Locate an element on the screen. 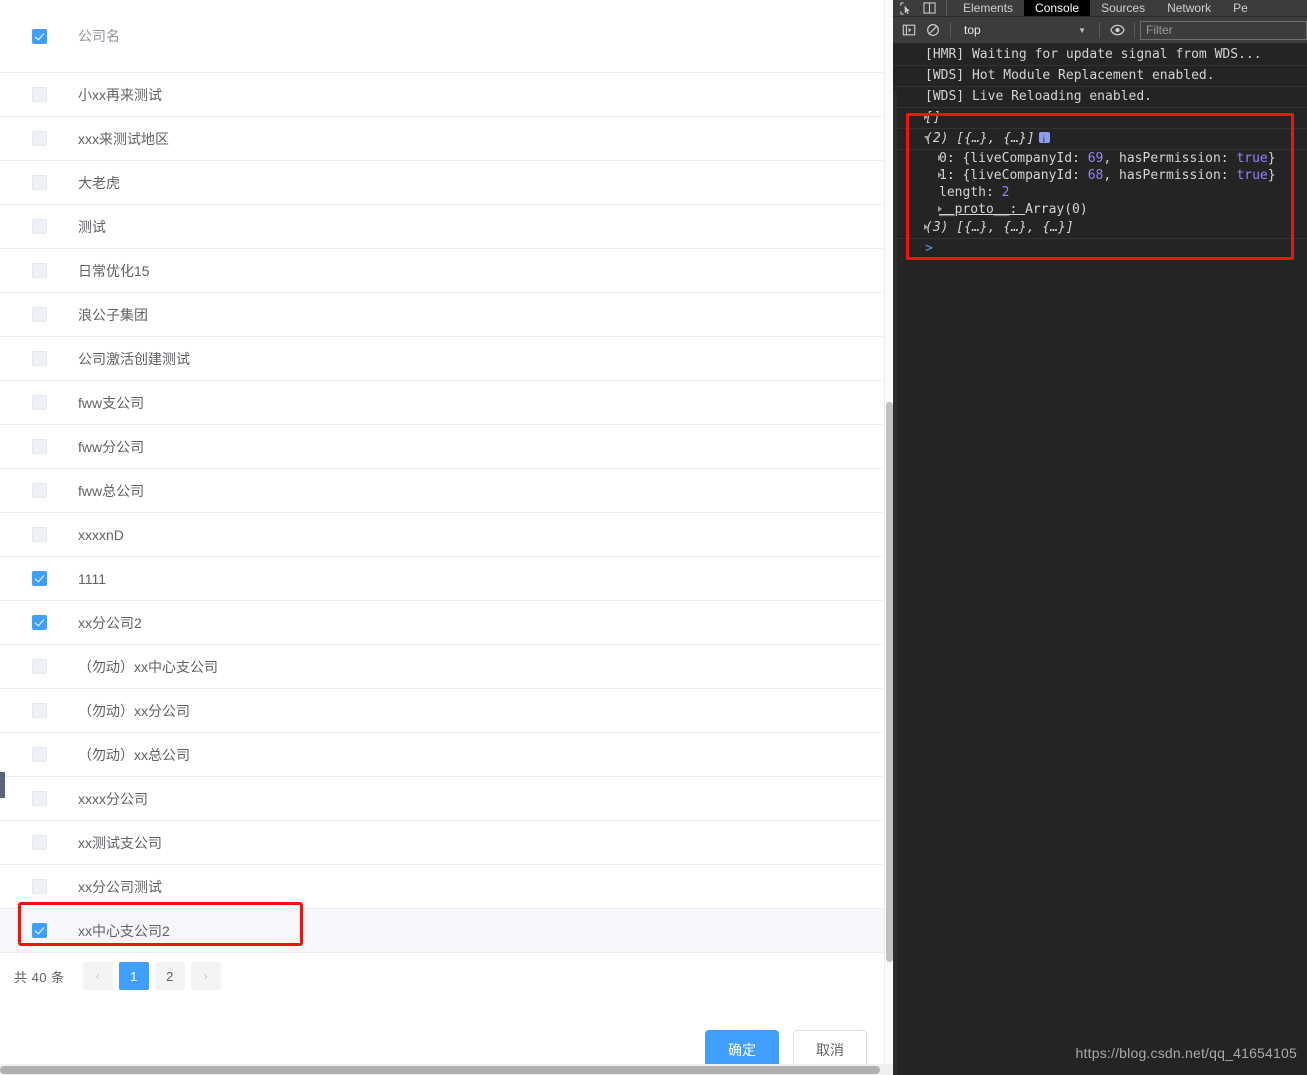  toggle-device-toolbar-icon is located at coordinates (929, 8).